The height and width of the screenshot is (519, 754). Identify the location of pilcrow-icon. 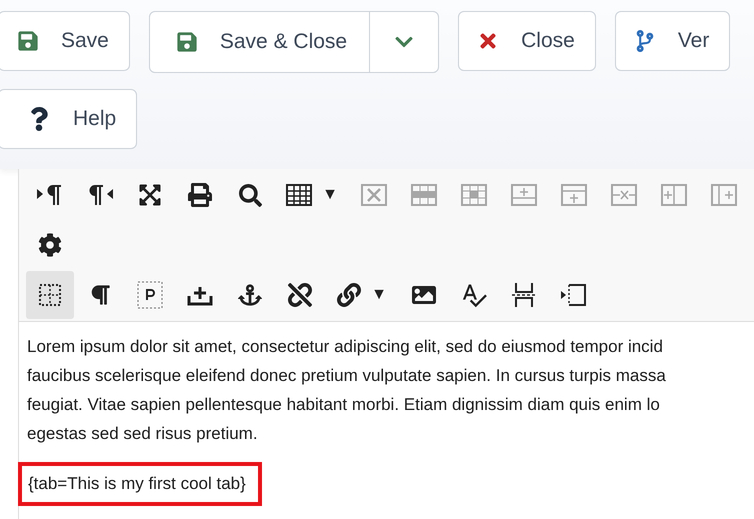
(100, 295).